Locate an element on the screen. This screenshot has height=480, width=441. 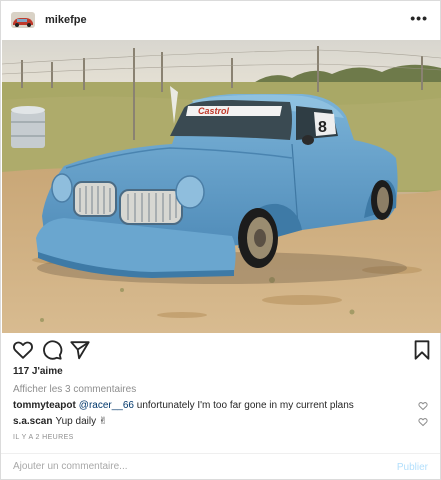
comment-username: tommyteapot is located at coordinates (44, 405).